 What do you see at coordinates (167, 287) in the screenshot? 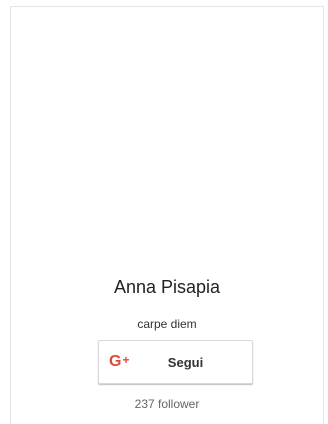
I see `profile-name: Anna Pisapia` at bounding box center [167, 287].